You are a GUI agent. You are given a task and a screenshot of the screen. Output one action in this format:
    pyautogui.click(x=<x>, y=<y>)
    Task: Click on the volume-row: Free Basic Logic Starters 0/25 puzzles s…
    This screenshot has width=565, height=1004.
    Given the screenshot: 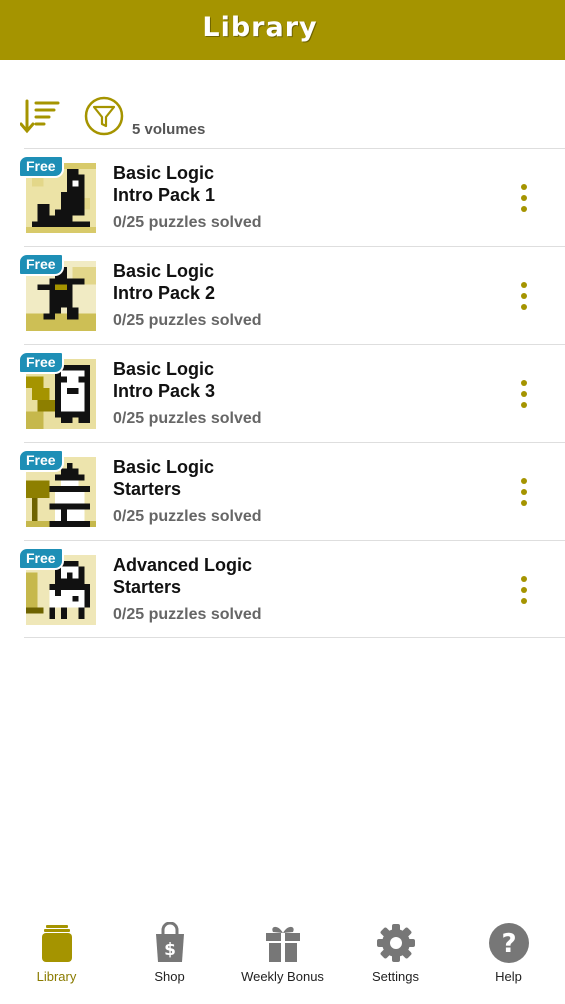 What is the action you would take?
    pyautogui.click(x=291, y=491)
    